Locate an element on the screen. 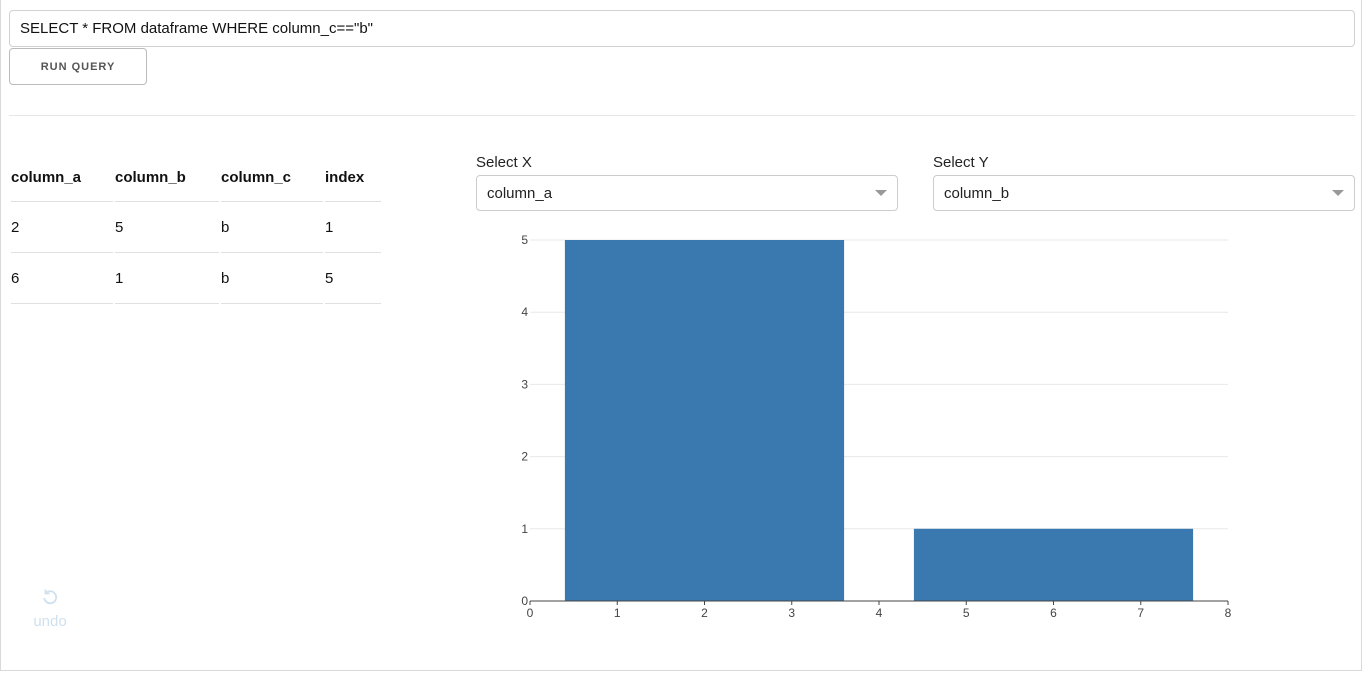 The width and height of the screenshot is (1364, 673). x-tick-label: 0 is located at coordinates (530, 613).